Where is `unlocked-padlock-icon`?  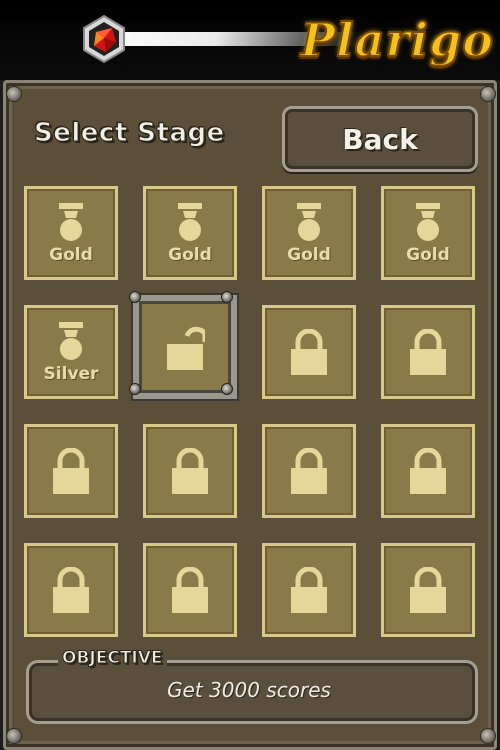
unlocked-padlock-icon is located at coordinates (186, 347).